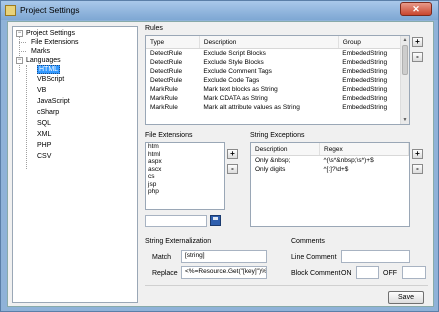 This screenshot has height=312, width=439. Describe the element at coordinates (50, 10) in the screenshot. I see `window-title: Project Settings` at that location.